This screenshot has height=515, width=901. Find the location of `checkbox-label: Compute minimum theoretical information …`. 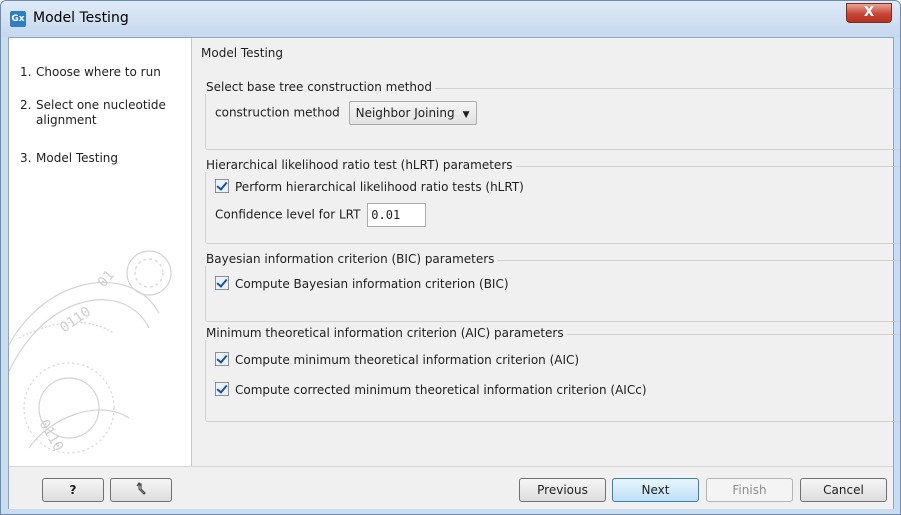

checkbox-label: Compute minimum theoretical information … is located at coordinates (407, 360).